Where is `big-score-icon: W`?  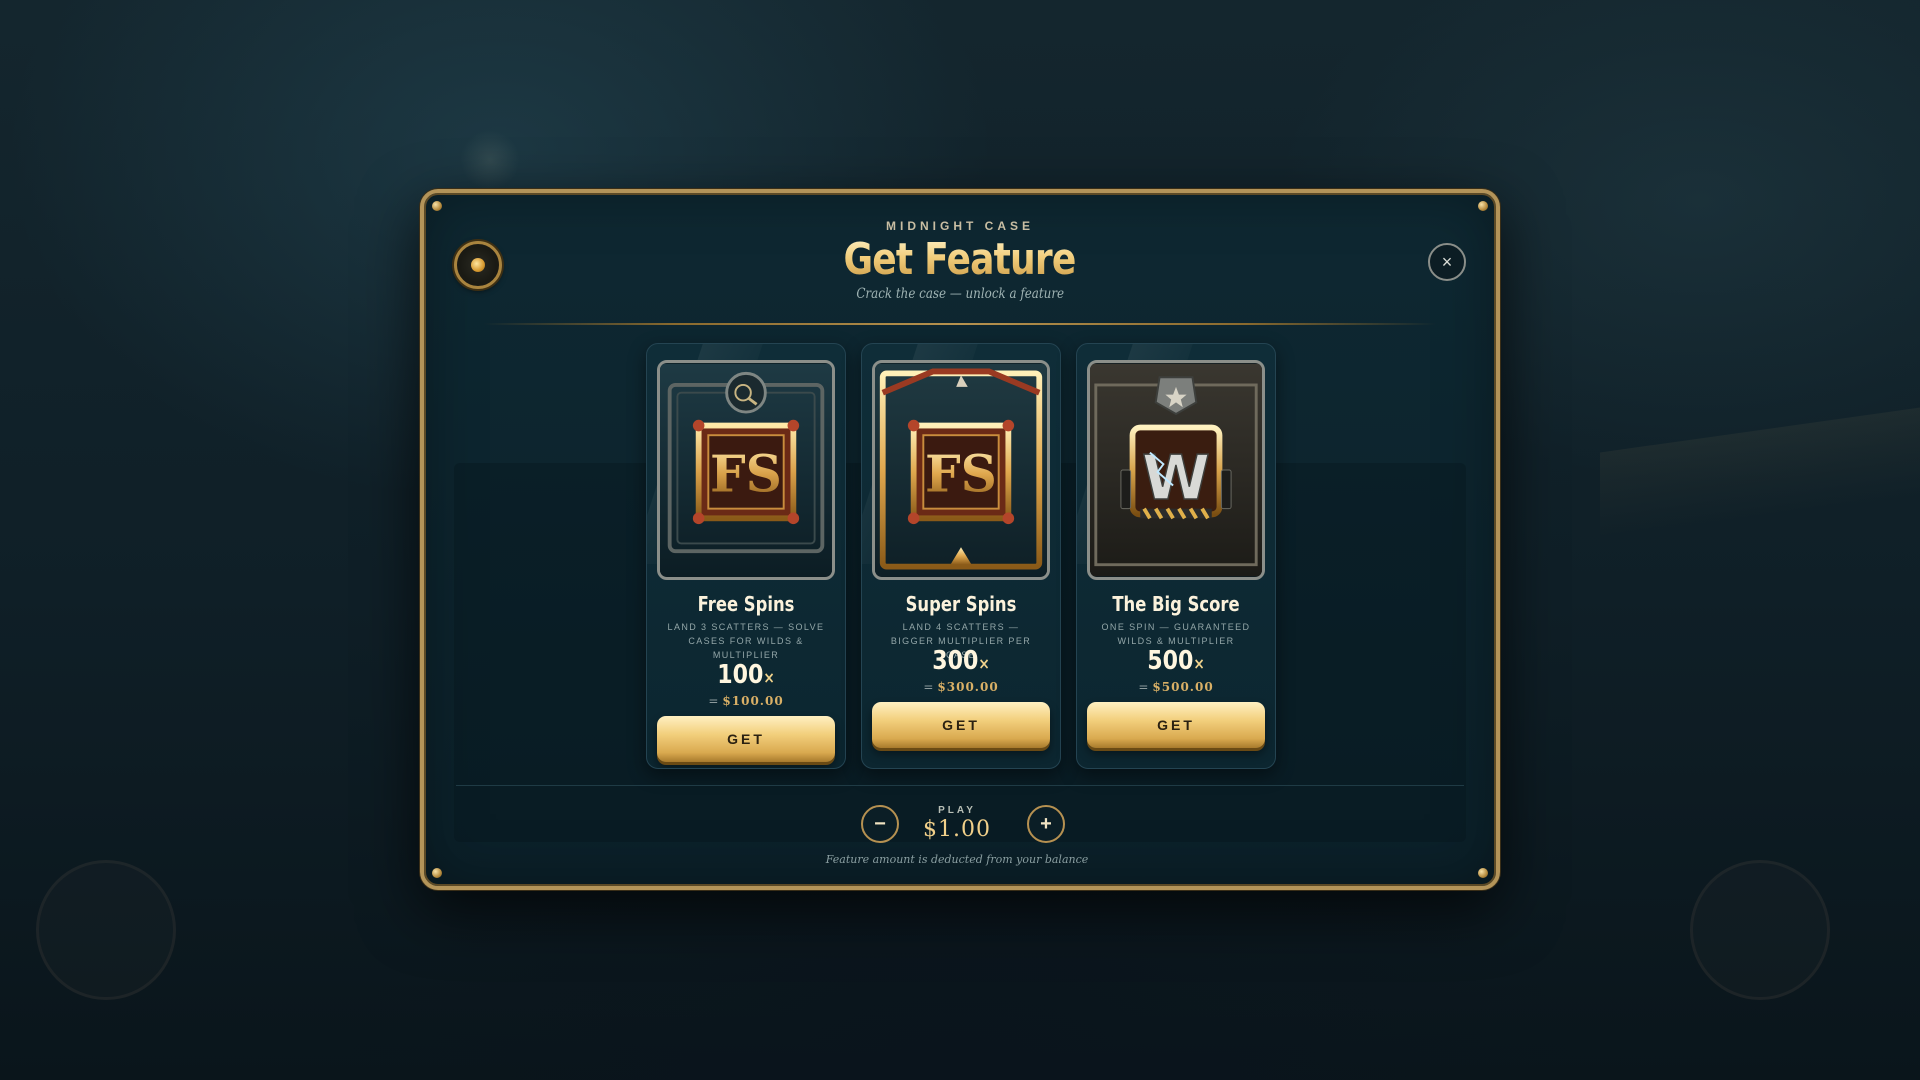 big-score-icon: W is located at coordinates (1176, 470).